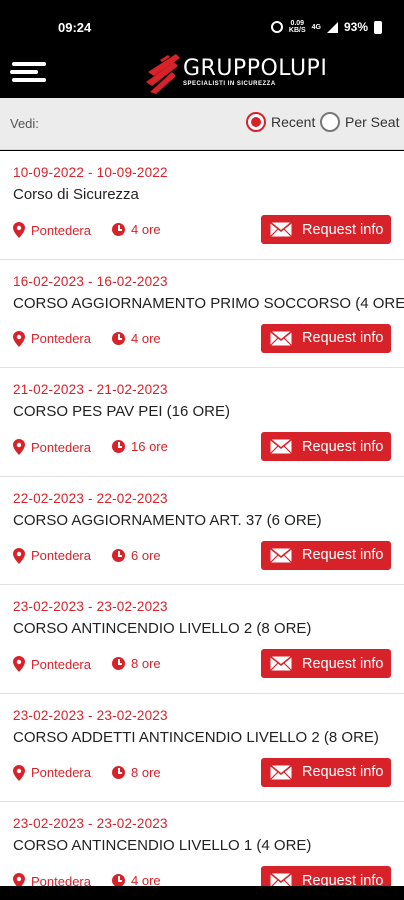 The image size is (404, 900). What do you see at coordinates (297, 27) in the screenshot?
I see `network-speed: 0.09 KB/S` at bounding box center [297, 27].